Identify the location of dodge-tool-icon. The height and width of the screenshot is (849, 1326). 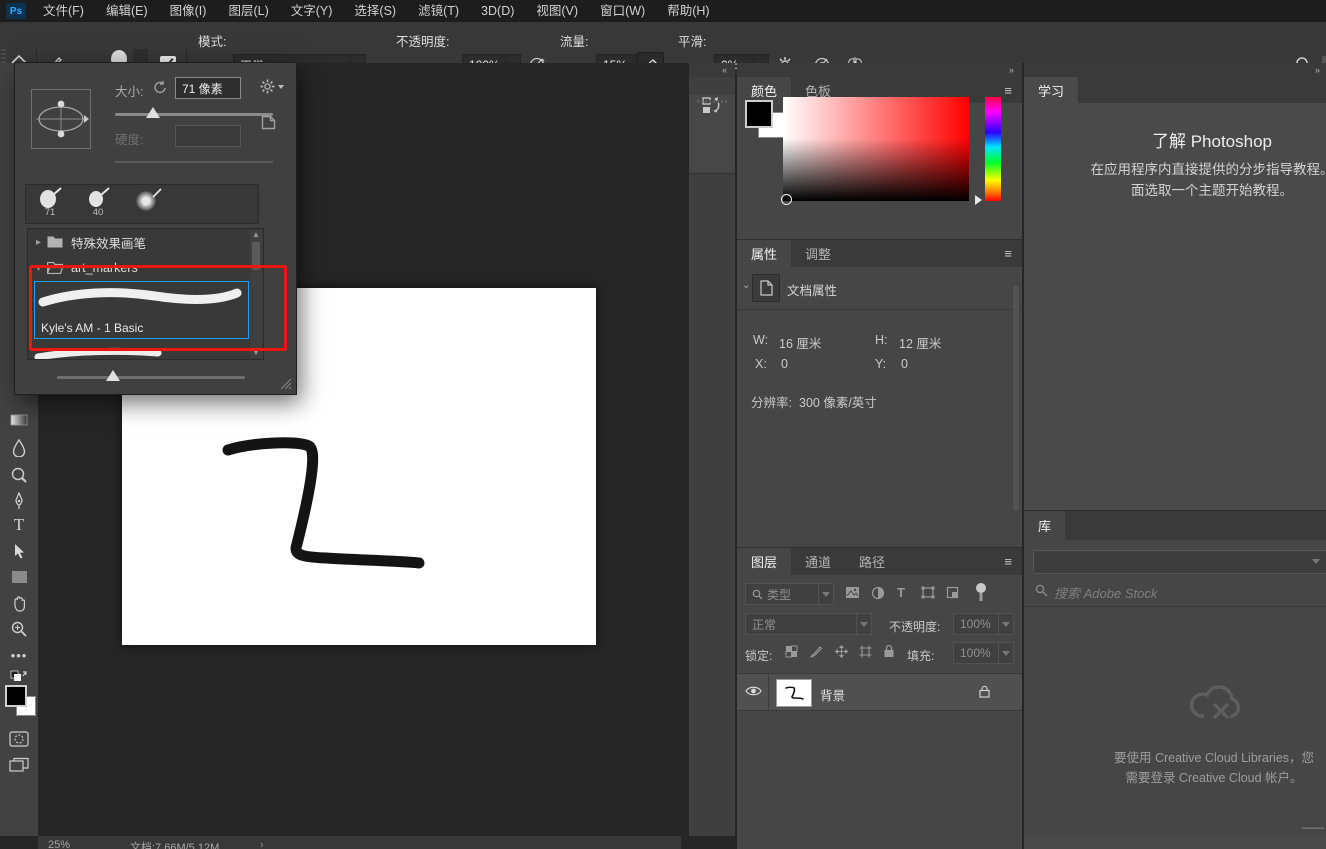
(19, 475).